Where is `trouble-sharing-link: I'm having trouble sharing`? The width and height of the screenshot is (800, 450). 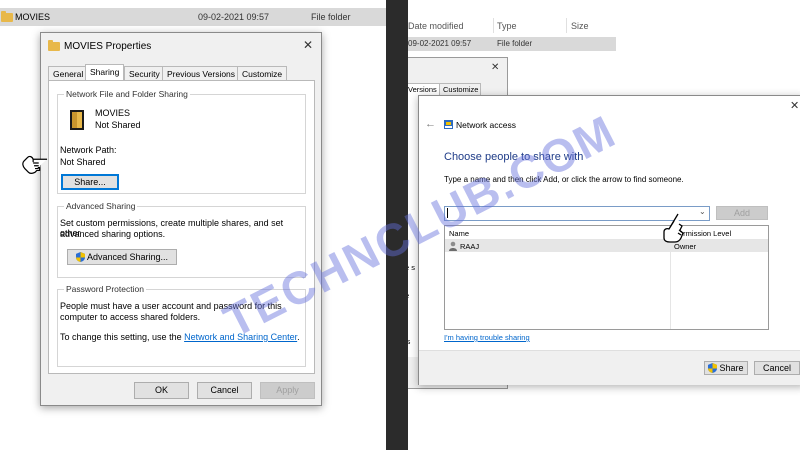
trouble-sharing-link: I'm having trouble sharing is located at coordinates (487, 337).